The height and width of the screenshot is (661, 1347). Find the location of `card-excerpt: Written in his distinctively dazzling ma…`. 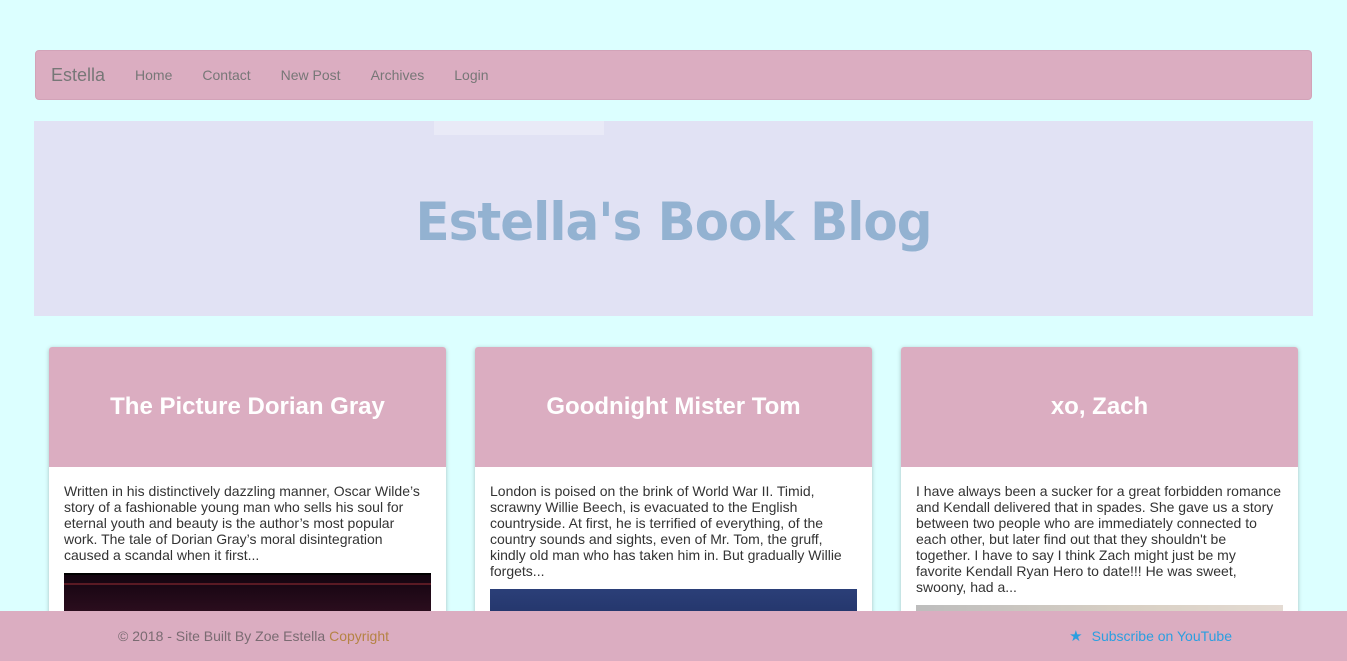

card-excerpt: Written in his distinctively dazzling ma… is located at coordinates (242, 523).